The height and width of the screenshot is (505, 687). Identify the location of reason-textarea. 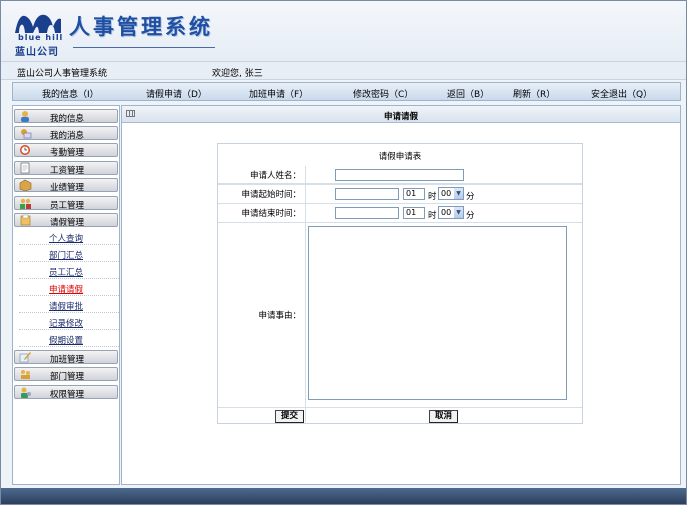
(437, 313).